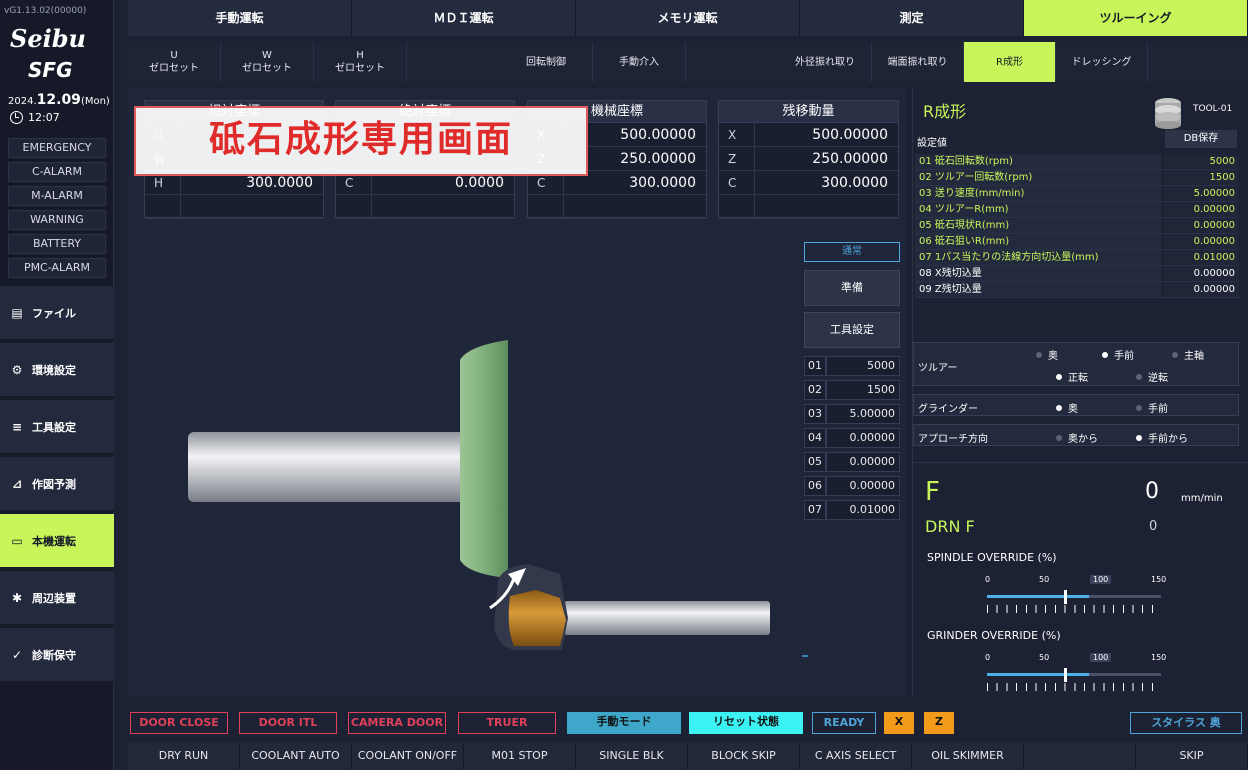 The image size is (1248, 770). What do you see at coordinates (1136, 18) in the screenshot?
I see `tab-truing: ツルーイング` at bounding box center [1136, 18].